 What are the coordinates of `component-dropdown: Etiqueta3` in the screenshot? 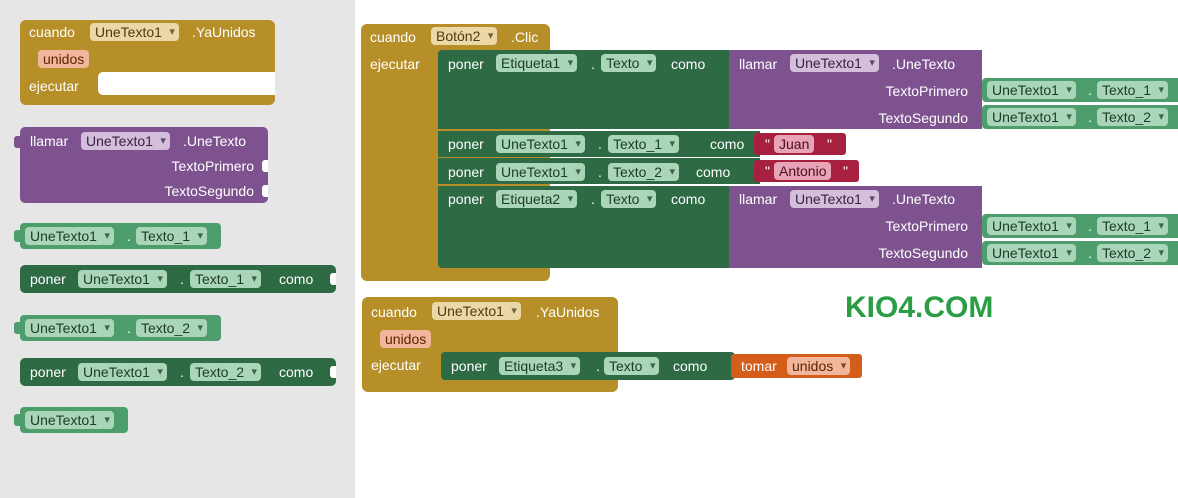 It's located at (540, 366).